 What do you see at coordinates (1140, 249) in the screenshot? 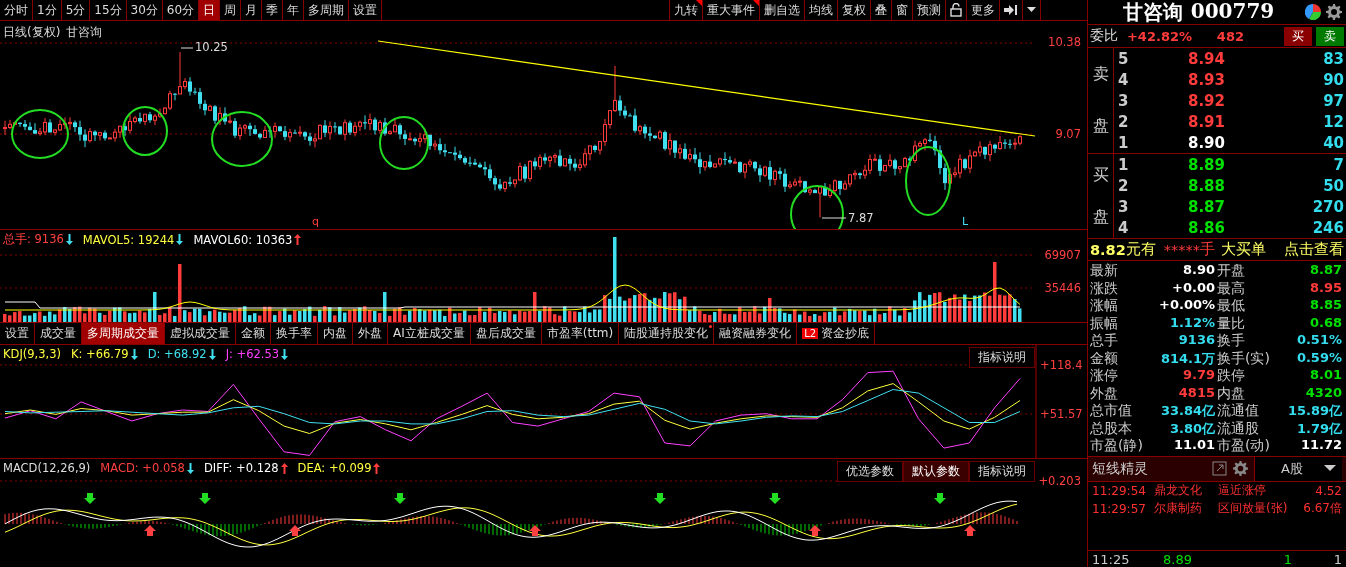
I see `big-order-text: 元有` at bounding box center [1140, 249].